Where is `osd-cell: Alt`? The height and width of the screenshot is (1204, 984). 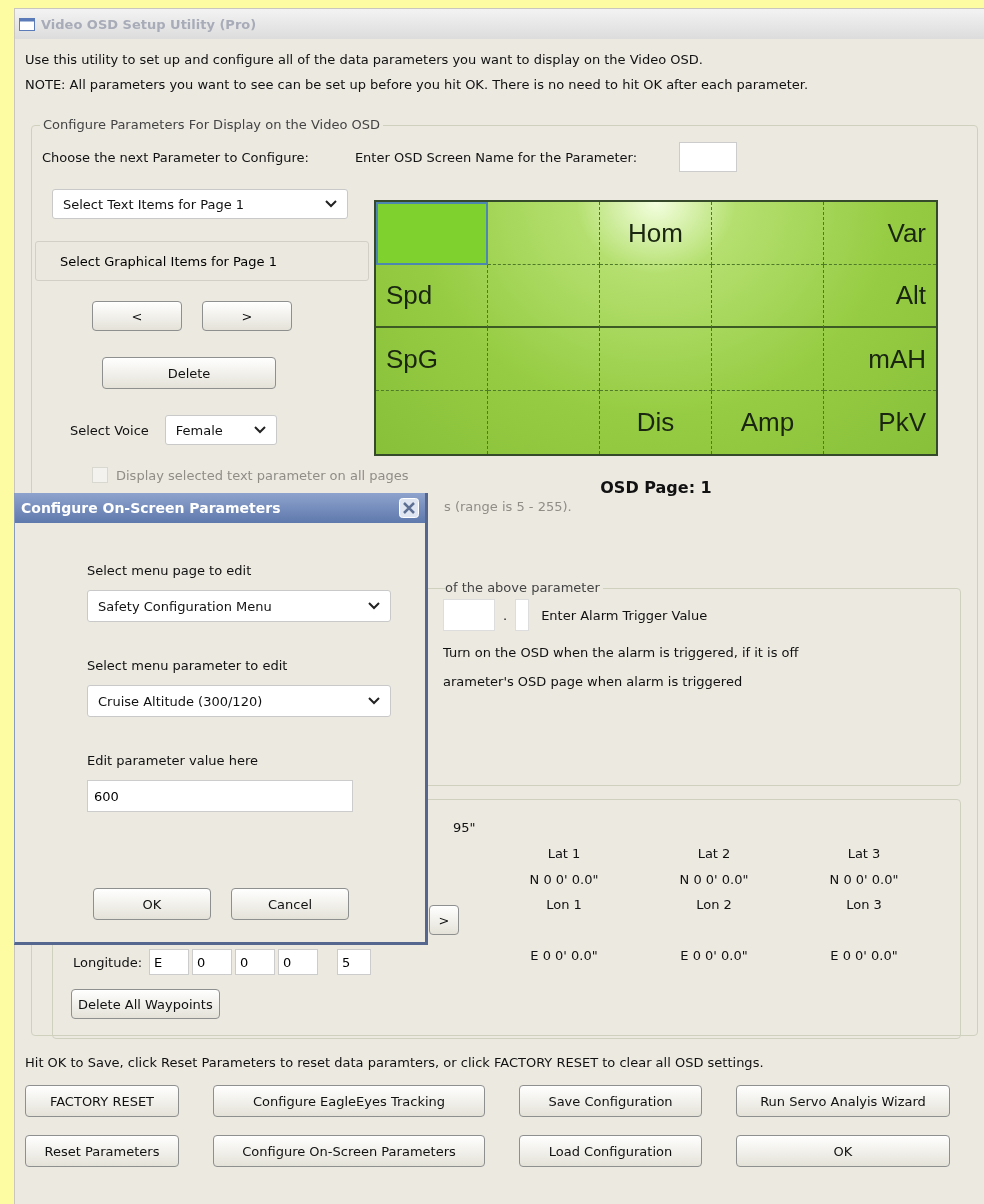
osd-cell: Alt is located at coordinates (880, 296).